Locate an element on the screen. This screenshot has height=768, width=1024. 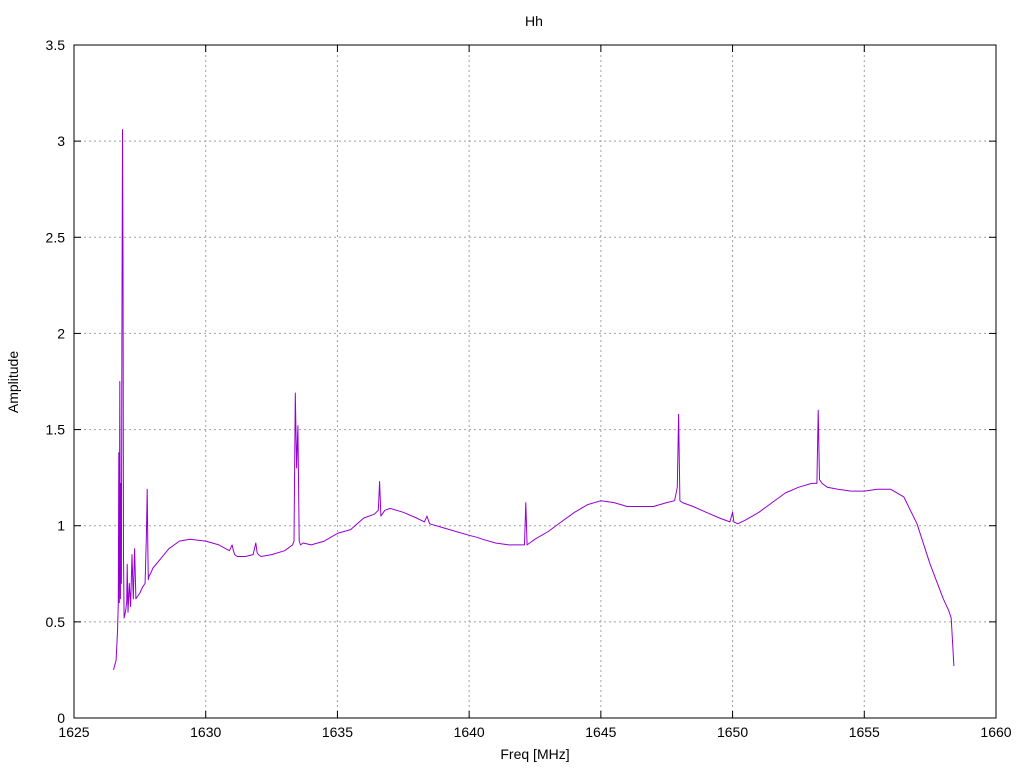
x-tick-label: 1660 is located at coordinates (995, 732).